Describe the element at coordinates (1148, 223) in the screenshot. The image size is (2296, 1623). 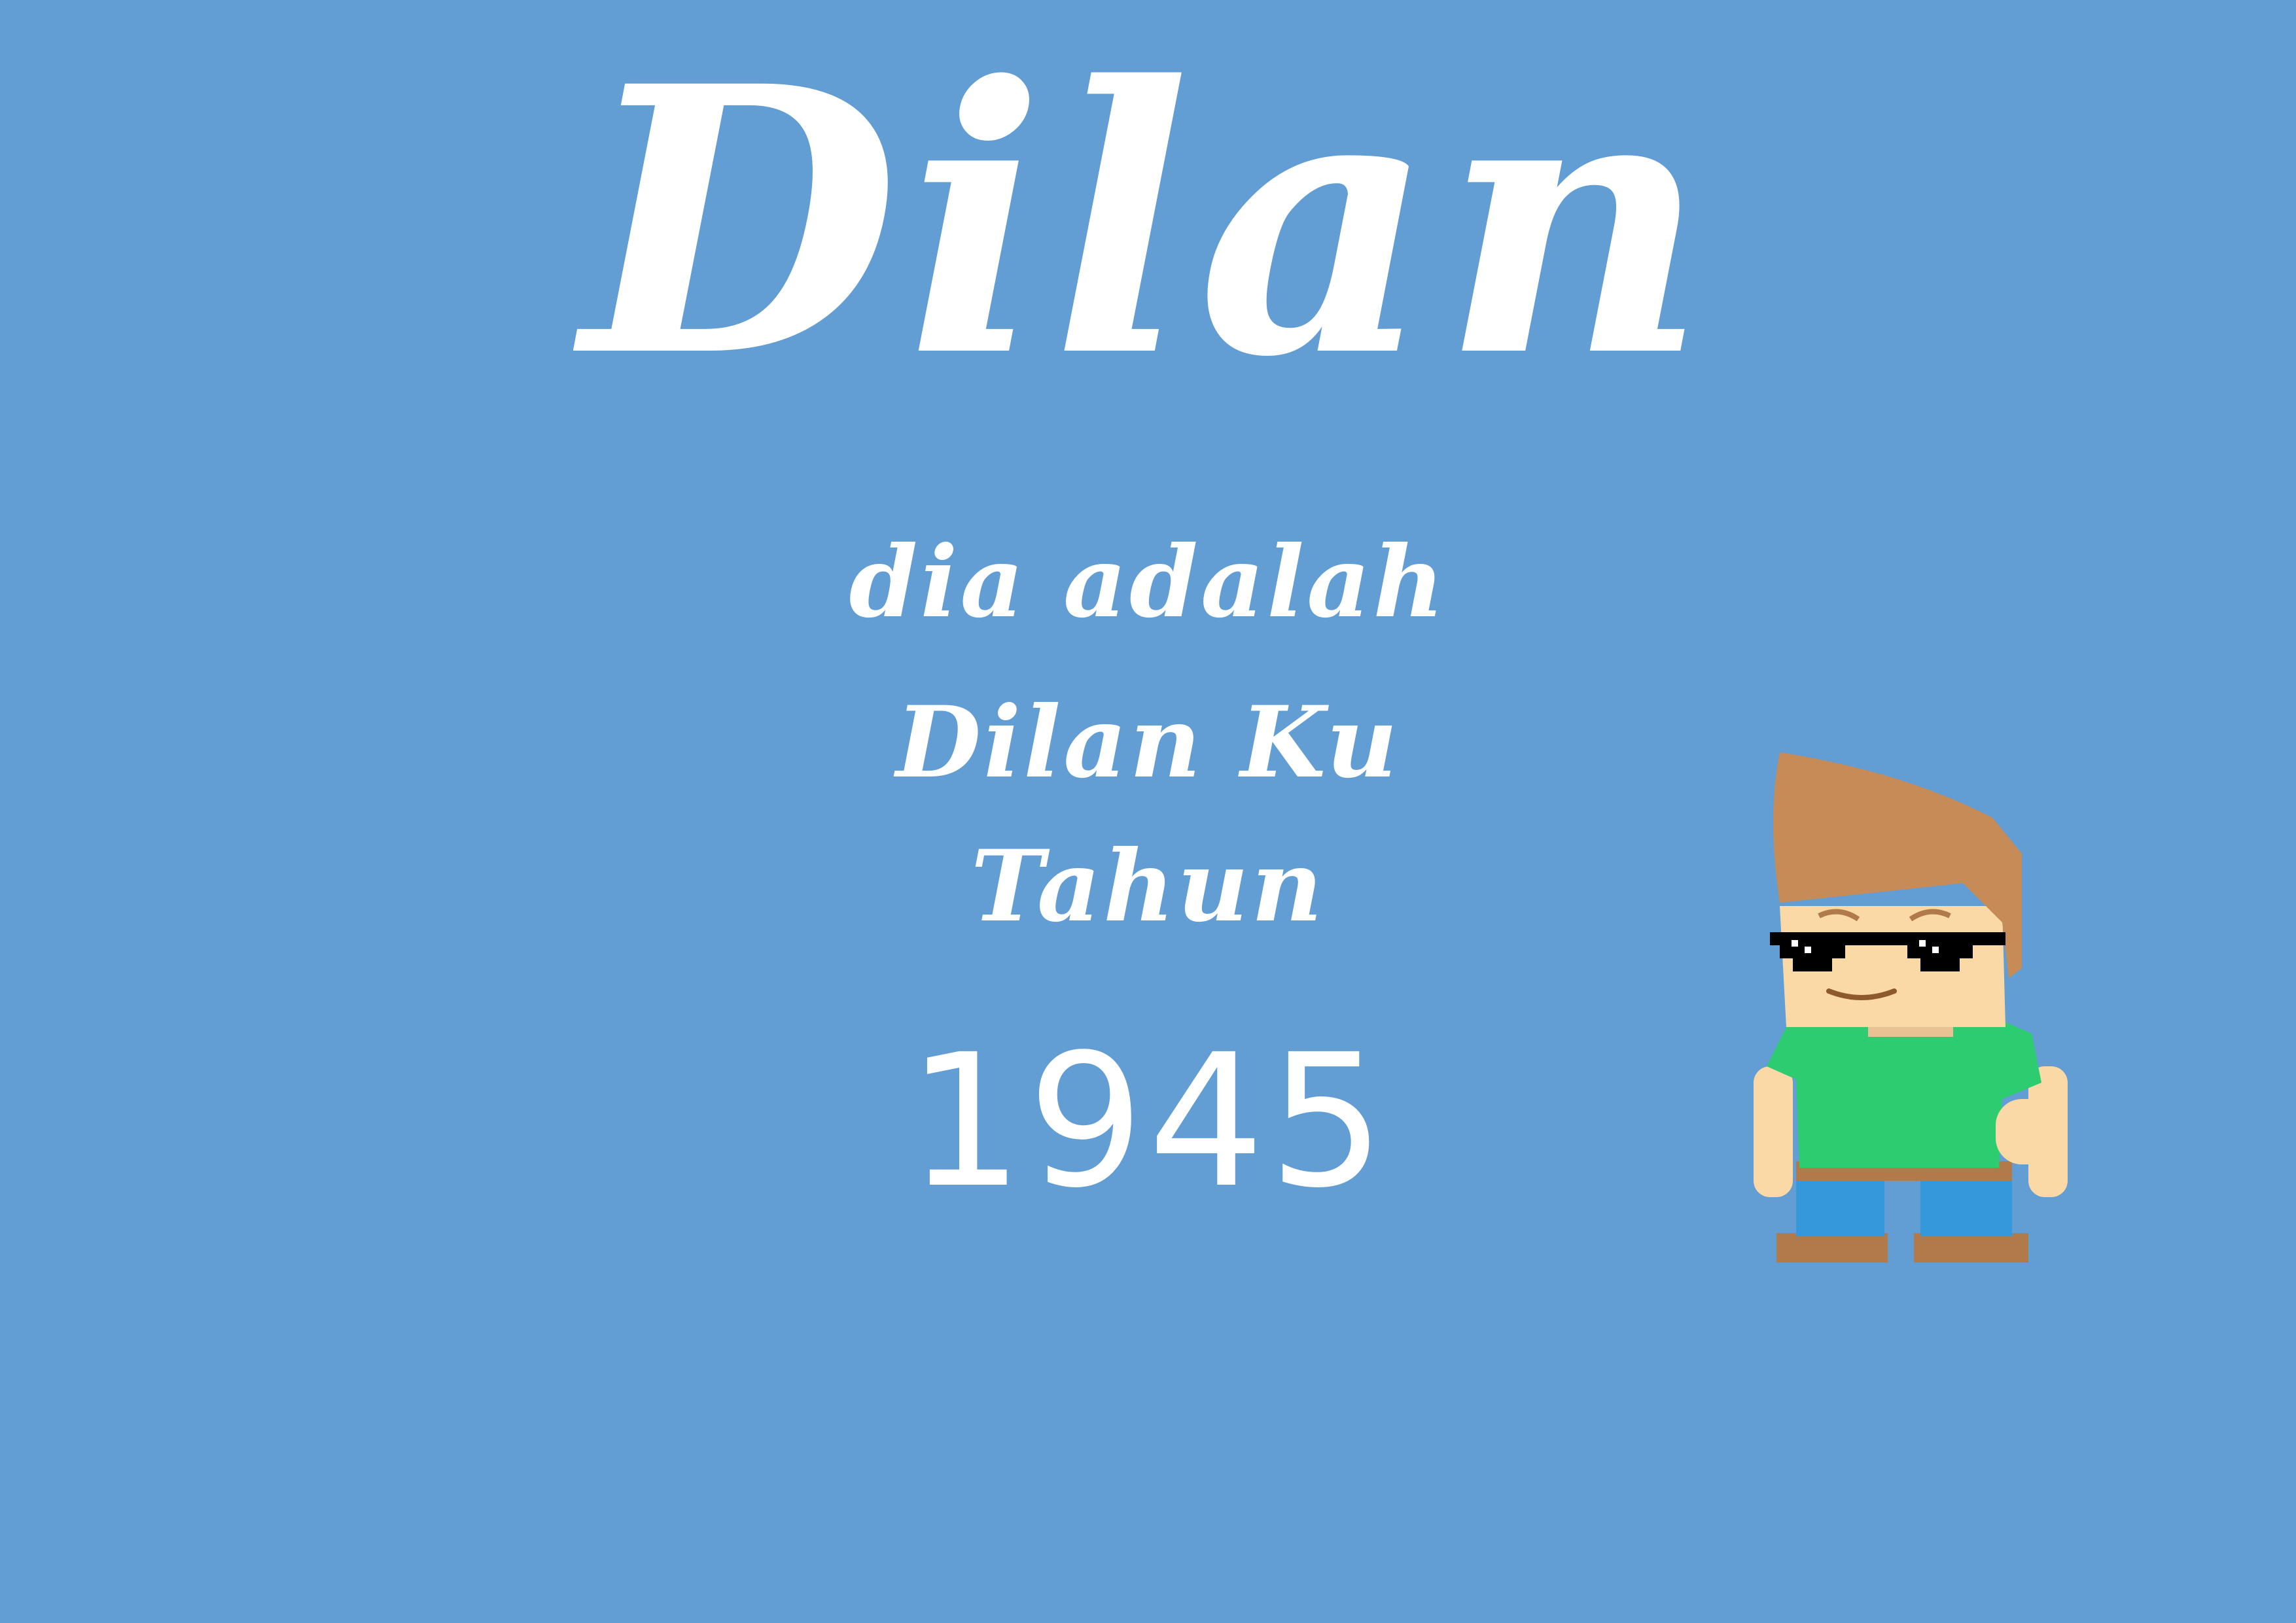
I see `poster-title: Dilan` at that location.